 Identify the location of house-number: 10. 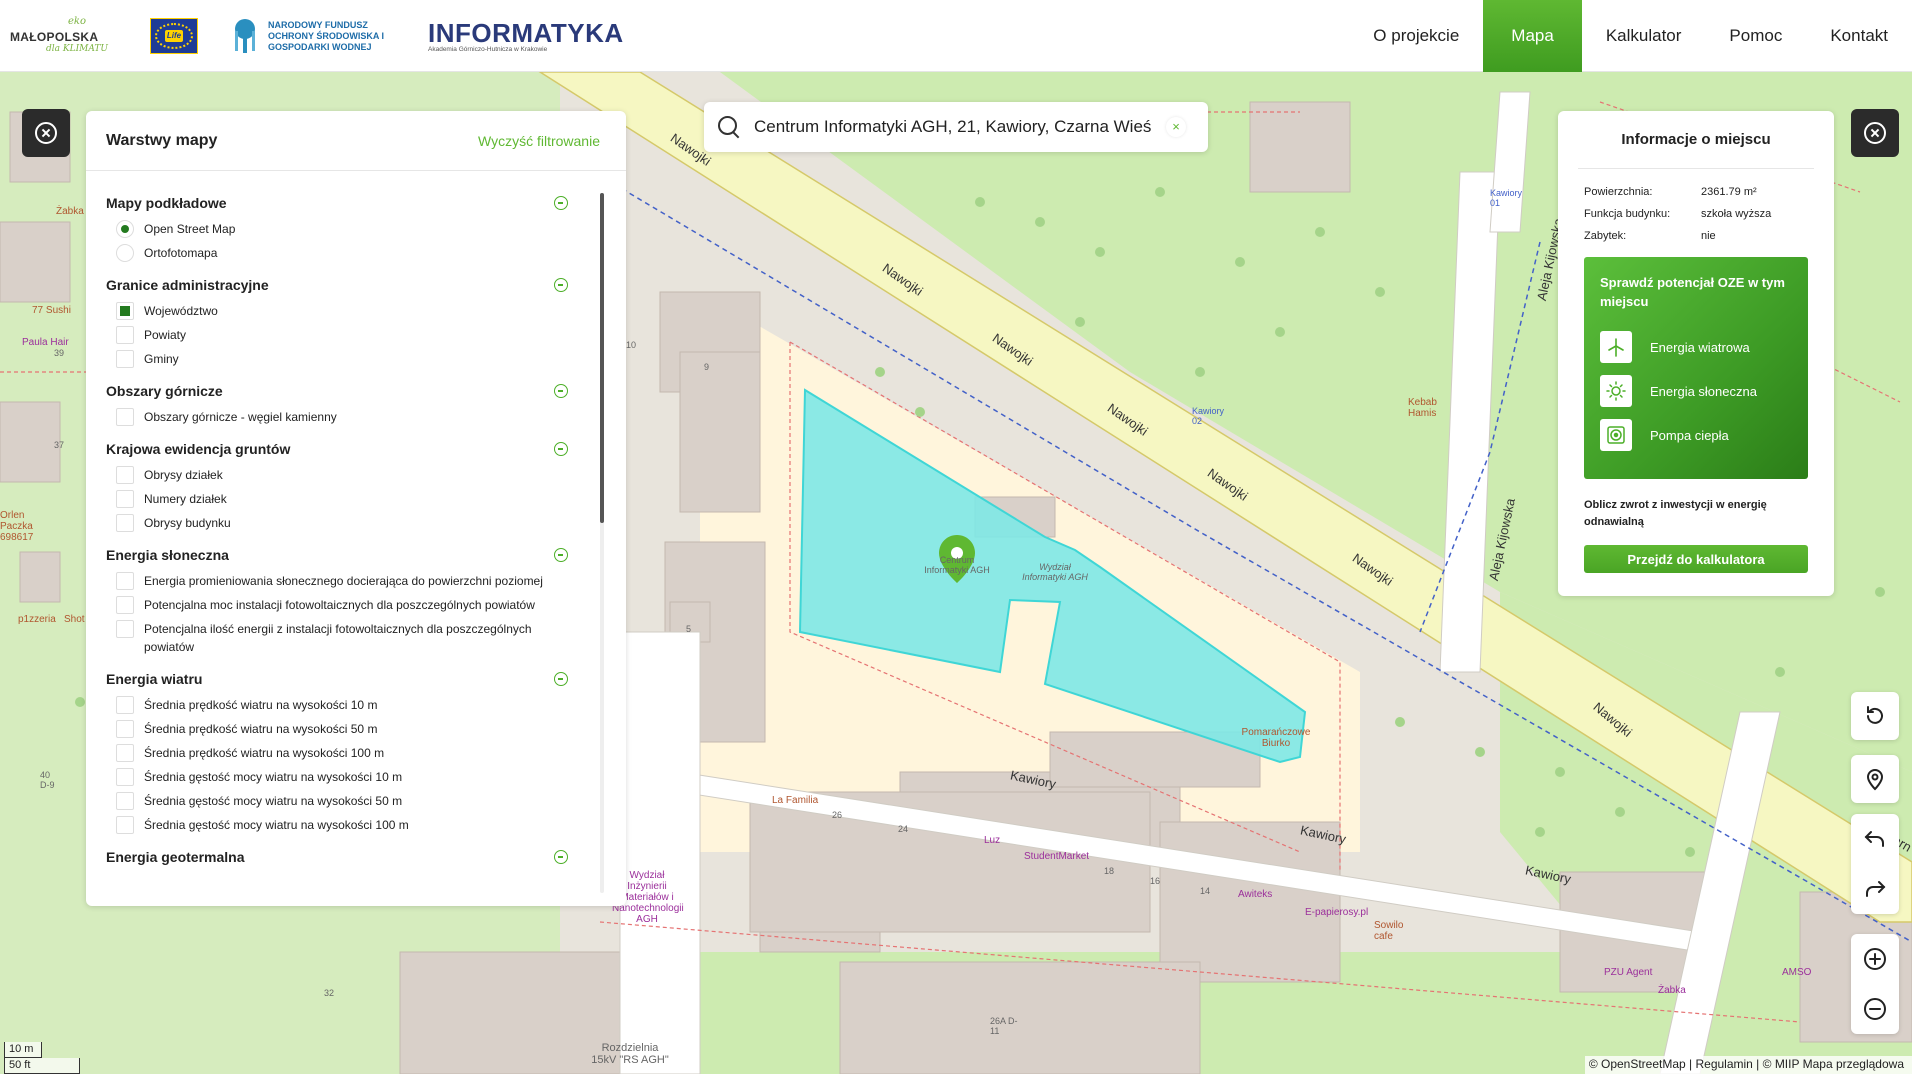
(631, 345).